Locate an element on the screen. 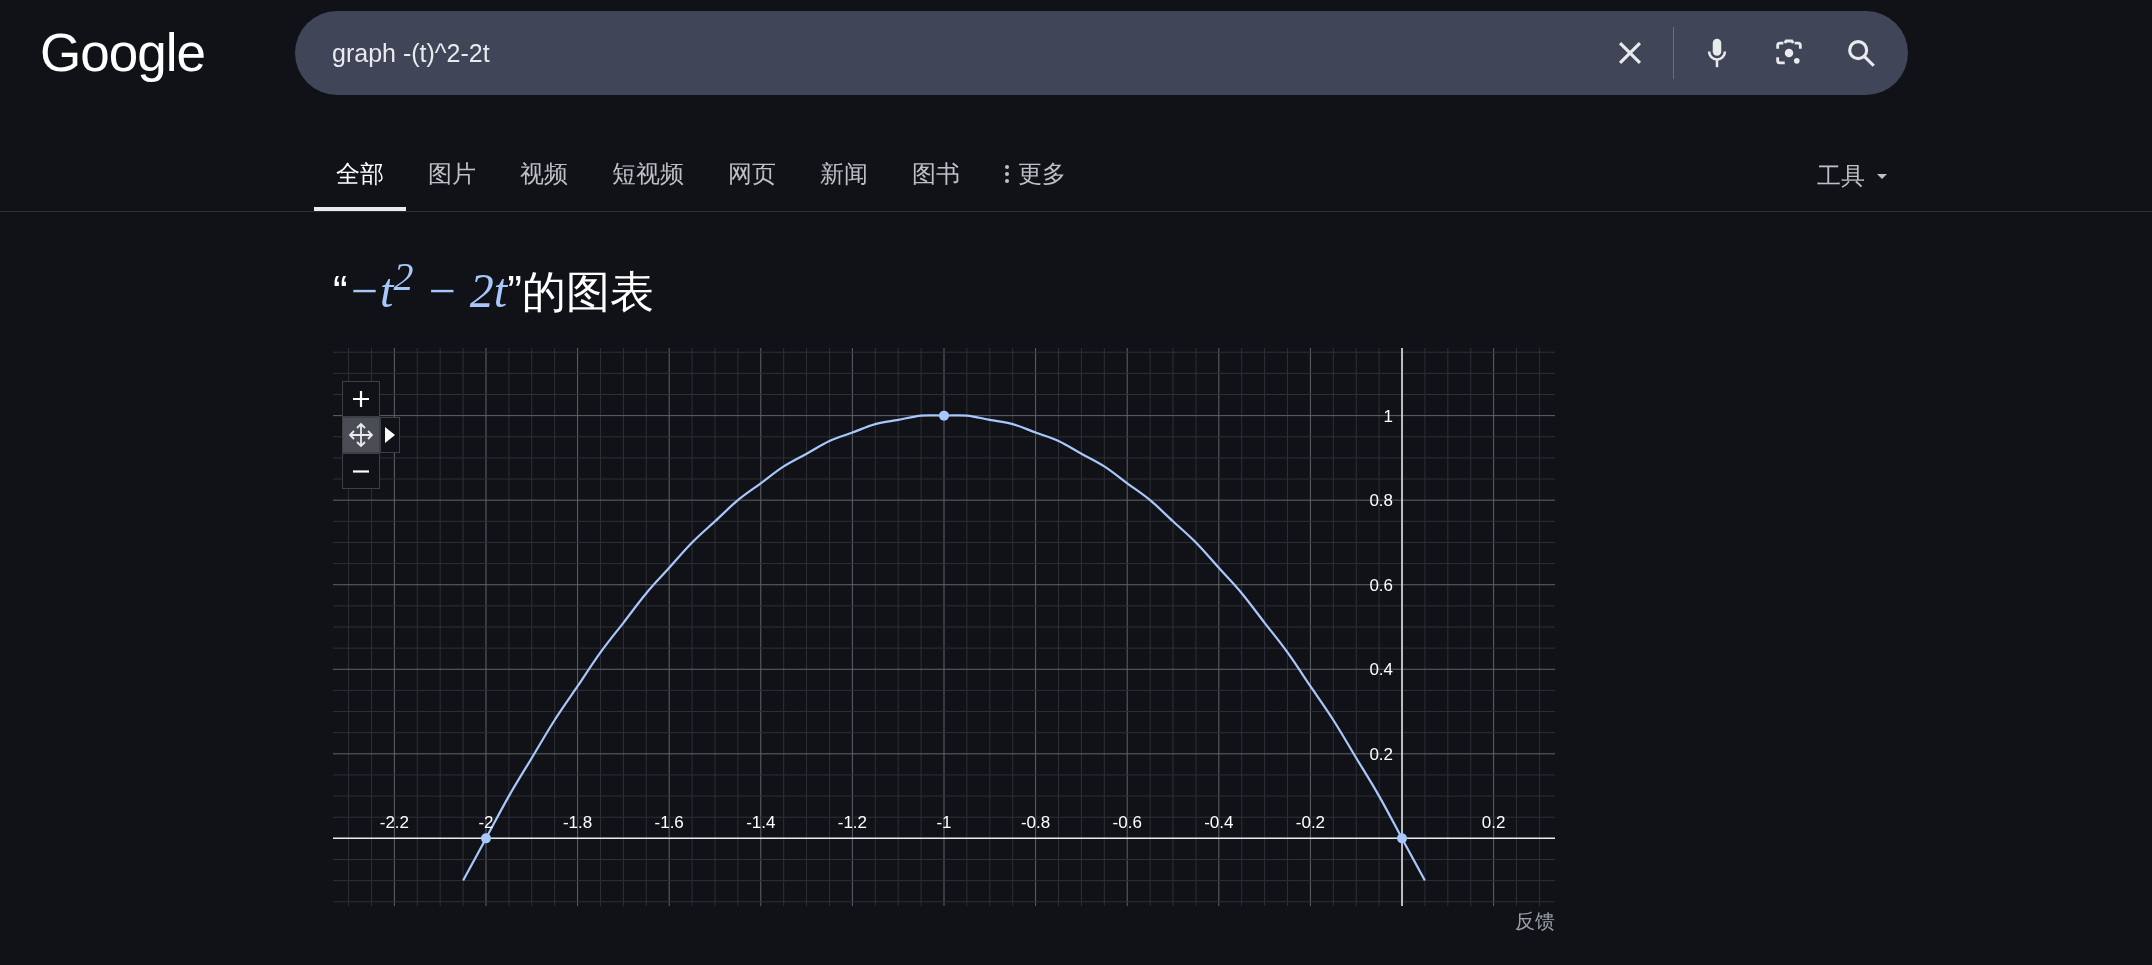 The image size is (2152, 965). expand-button is located at coordinates (390, 435).